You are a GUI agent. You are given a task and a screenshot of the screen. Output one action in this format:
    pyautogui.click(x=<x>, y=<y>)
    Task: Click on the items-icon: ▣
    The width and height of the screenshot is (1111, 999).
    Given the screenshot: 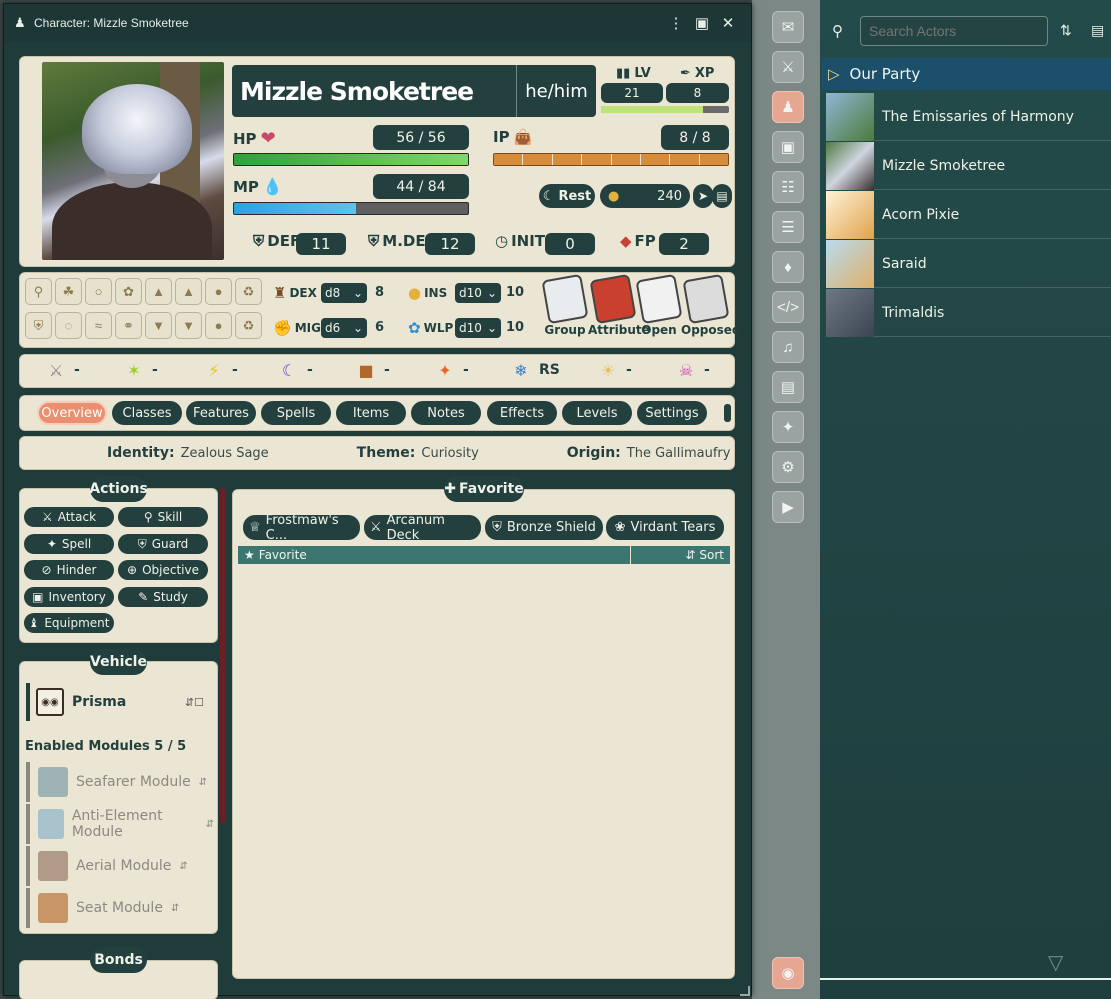 What is the action you would take?
    pyautogui.click(x=788, y=147)
    